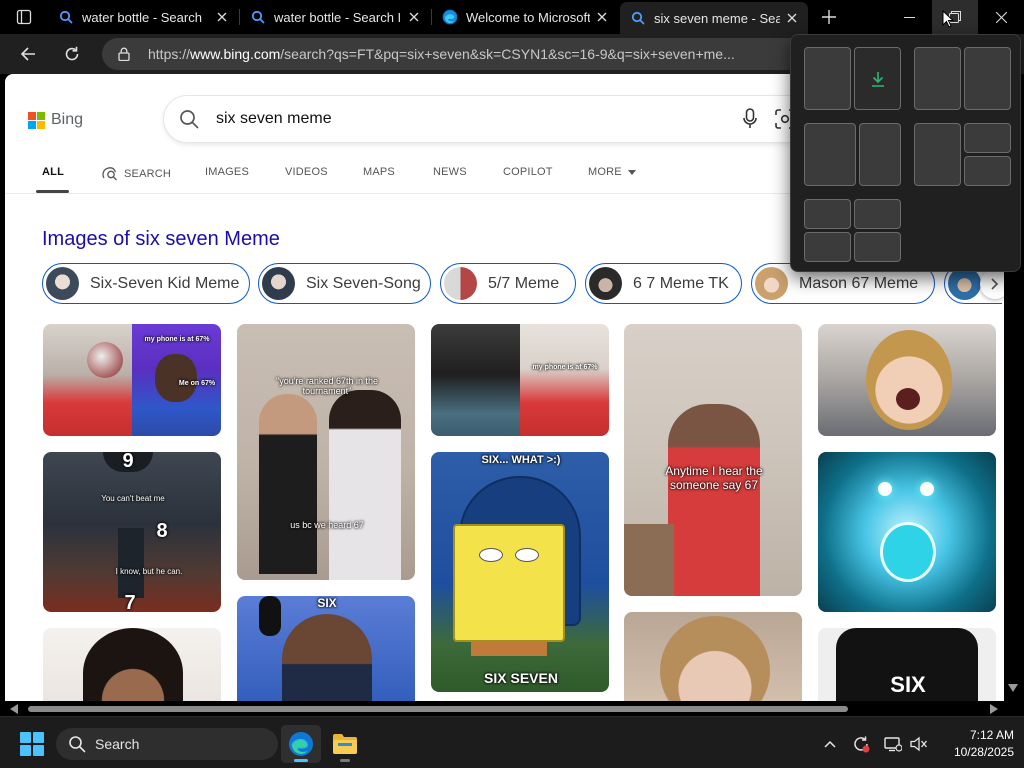  Describe the element at coordinates (1013, 688) in the screenshot. I see `scroll-down-arrow-icon` at that location.